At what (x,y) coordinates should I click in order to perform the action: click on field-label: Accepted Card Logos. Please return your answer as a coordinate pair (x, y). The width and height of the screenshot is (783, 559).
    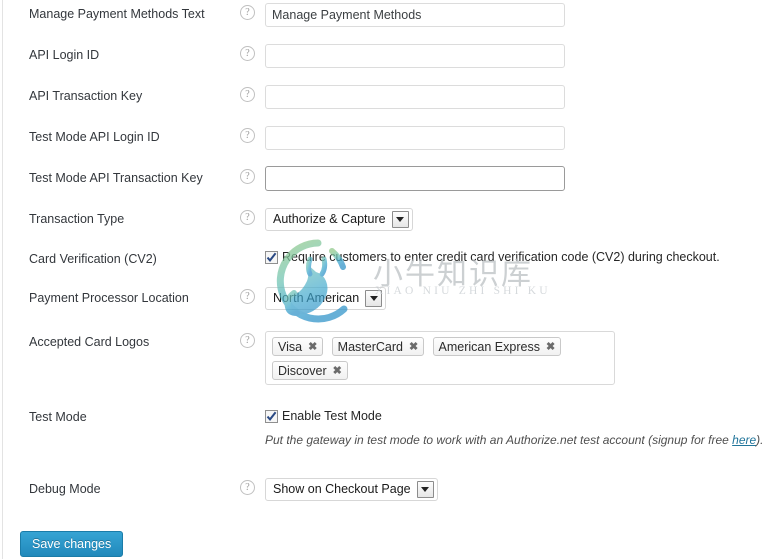
    Looking at the image, I should click on (89, 342).